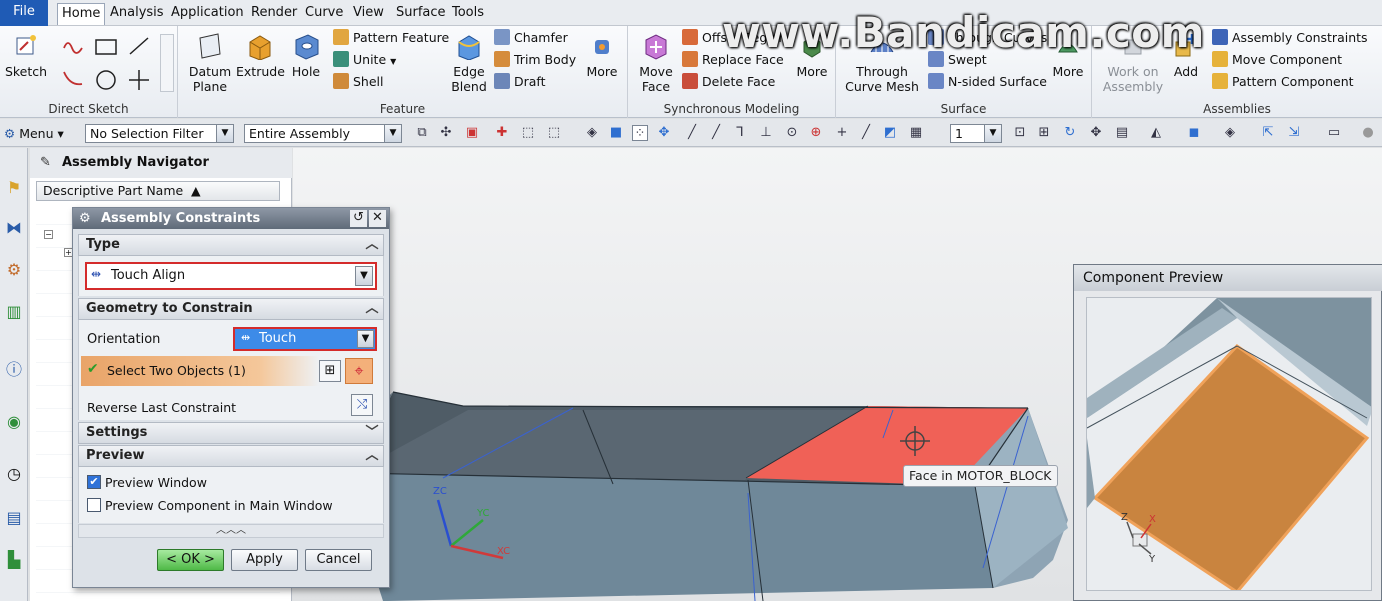  Describe the element at coordinates (81, 14) in the screenshot. I see `menu-home: Home` at that location.